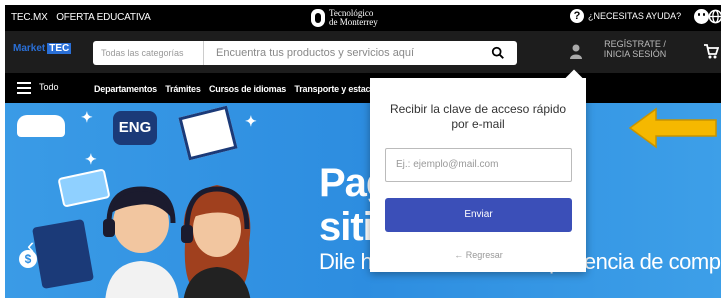 Image resolution: width=726 pixels, height=298 pixels. I want to click on category-select: Todas las categorías, so click(148, 53).